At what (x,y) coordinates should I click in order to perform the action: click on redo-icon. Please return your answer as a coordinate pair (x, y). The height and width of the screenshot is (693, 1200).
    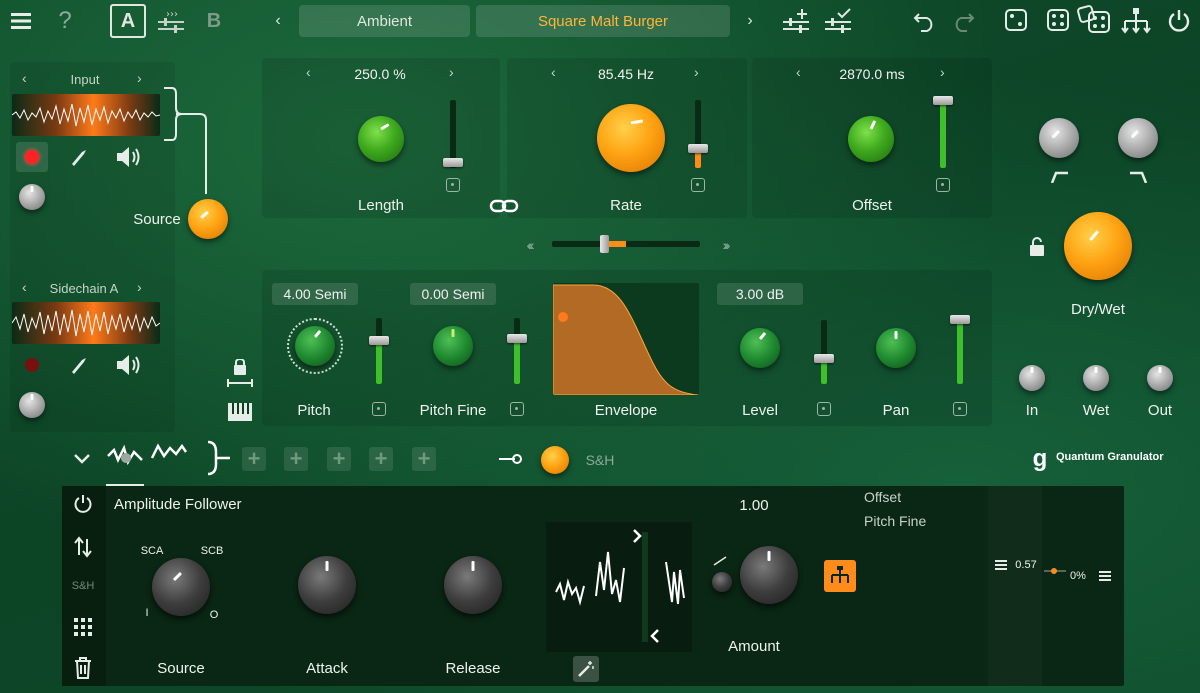
    Looking at the image, I should click on (963, 21).